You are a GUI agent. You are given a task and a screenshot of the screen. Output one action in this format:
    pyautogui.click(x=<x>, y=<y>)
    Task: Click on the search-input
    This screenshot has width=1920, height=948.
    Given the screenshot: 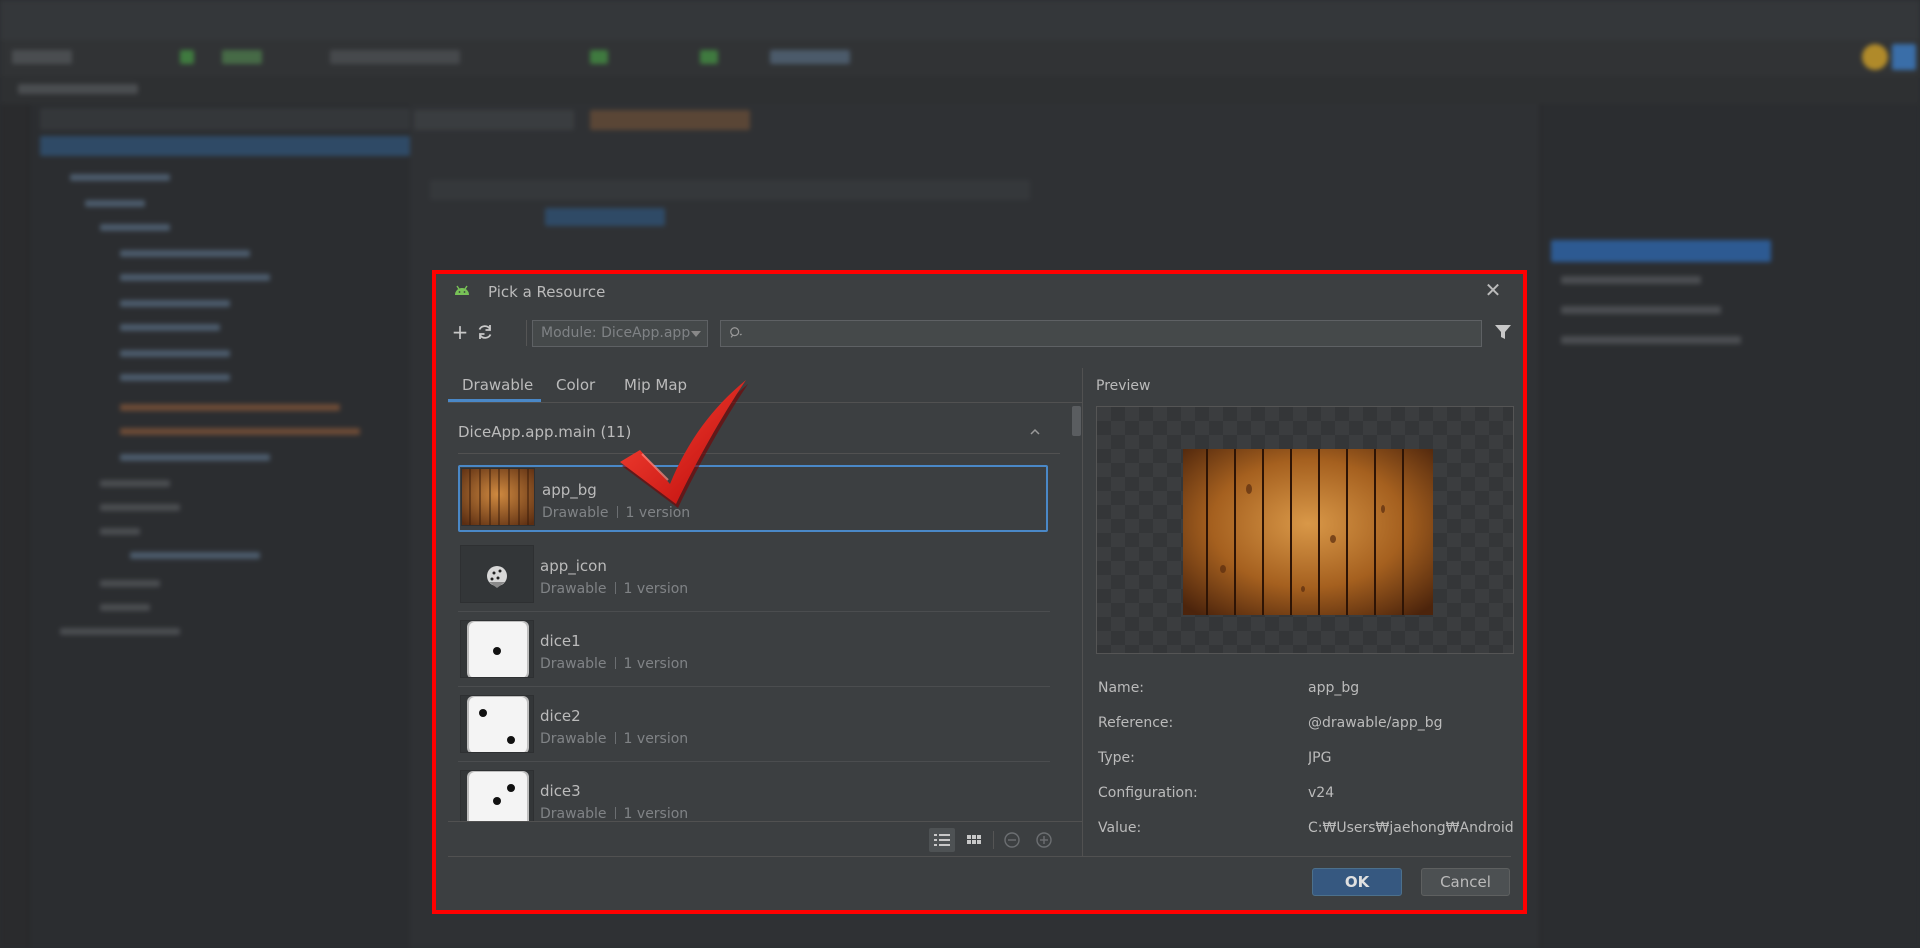 What is the action you would take?
    pyautogui.click(x=1113, y=334)
    